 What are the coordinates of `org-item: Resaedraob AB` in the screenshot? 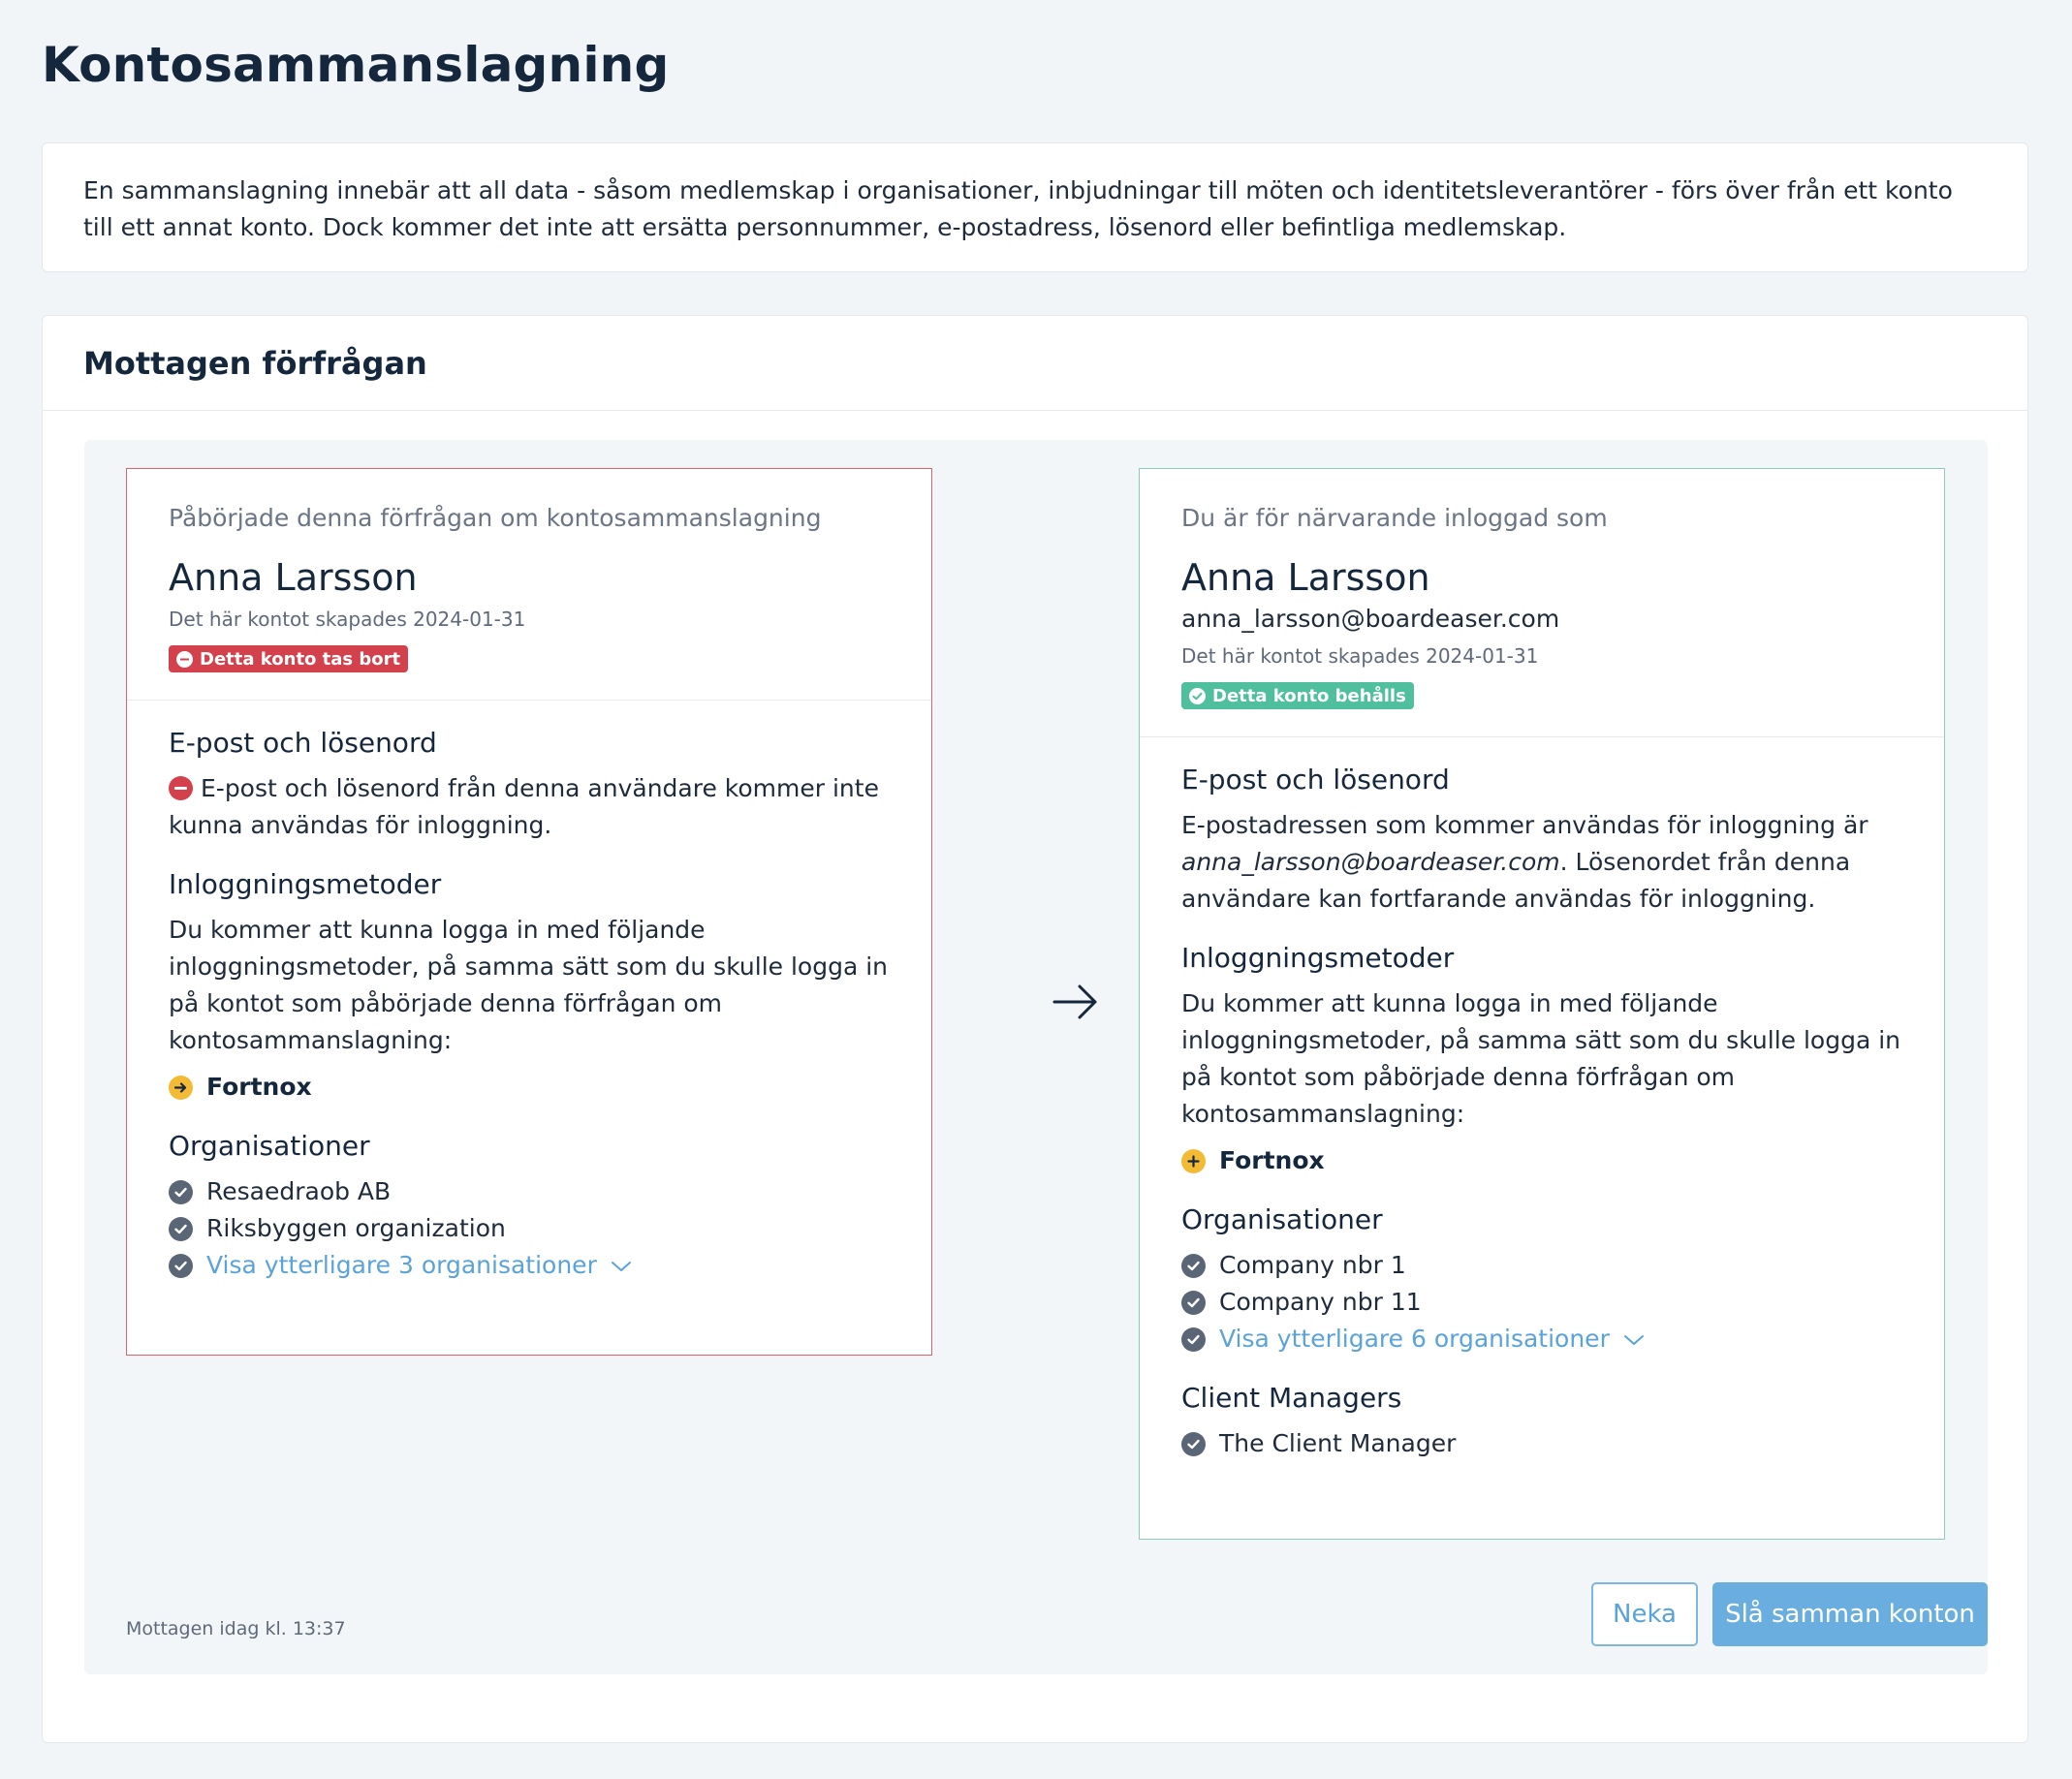 It's located at (529, 1191).